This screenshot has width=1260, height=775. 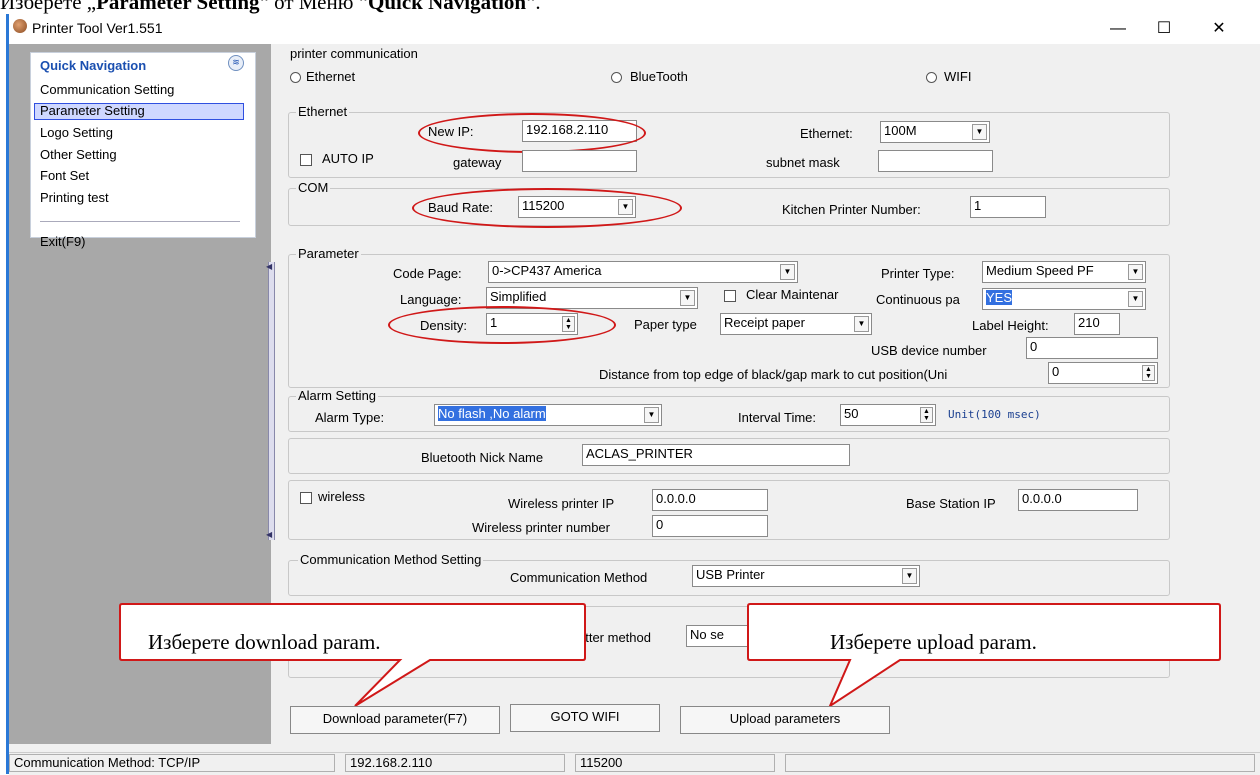 What do you see at coordinates (295, 77) in the screenshot?
I see `radio-ethernet` at bounding box center [295, 77].